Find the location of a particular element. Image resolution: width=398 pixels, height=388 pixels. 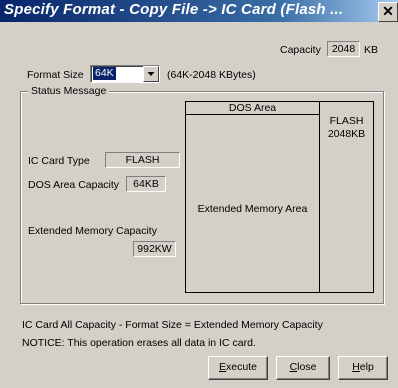

close-label: lose is located at coordinates (307, 367).